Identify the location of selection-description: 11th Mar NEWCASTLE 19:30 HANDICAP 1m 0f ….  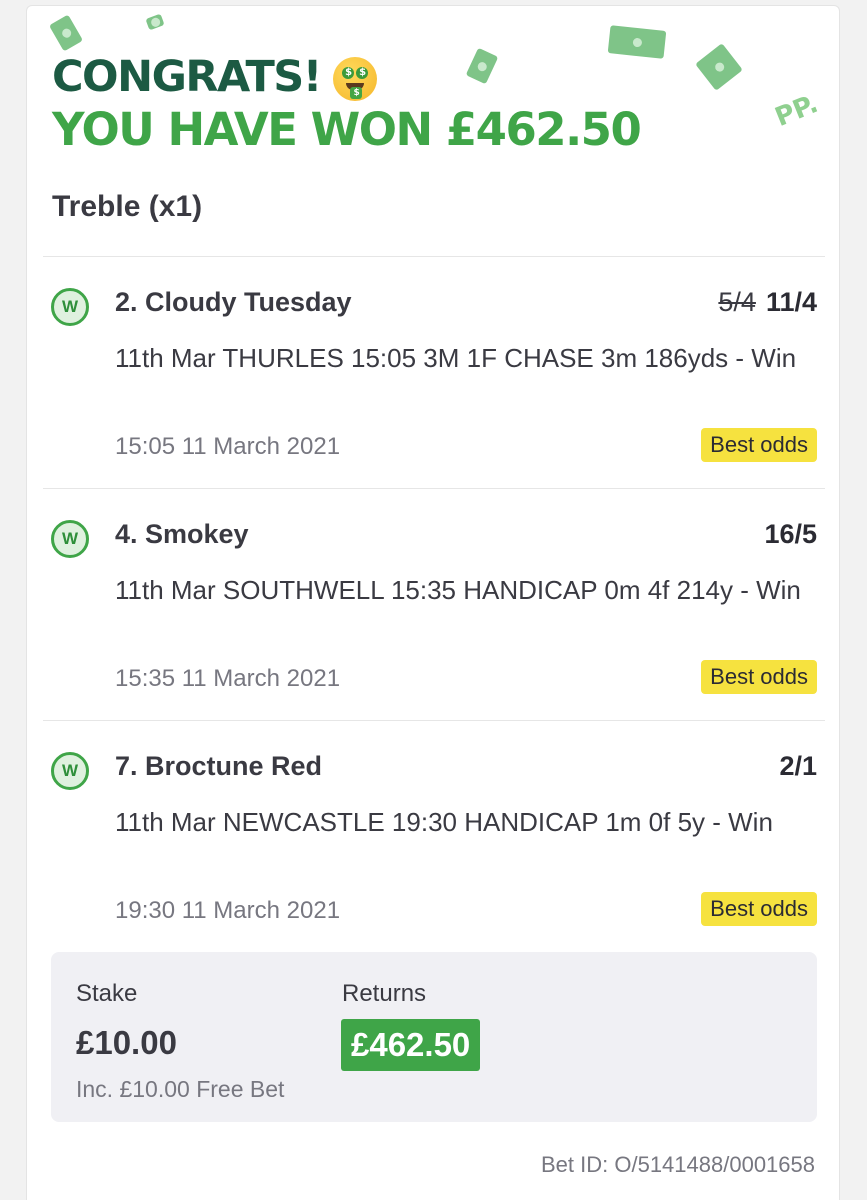
(444, 822).